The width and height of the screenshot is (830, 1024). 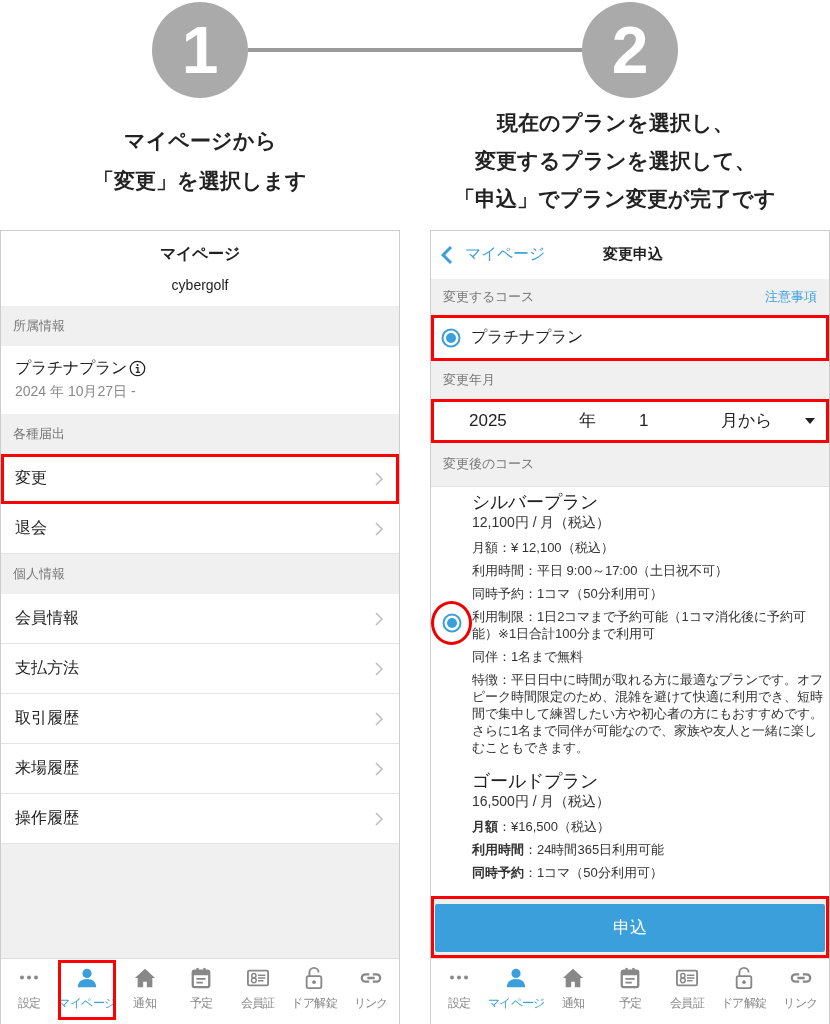 I want to click on screen-title: マイページ, so click(x=200, y=254).